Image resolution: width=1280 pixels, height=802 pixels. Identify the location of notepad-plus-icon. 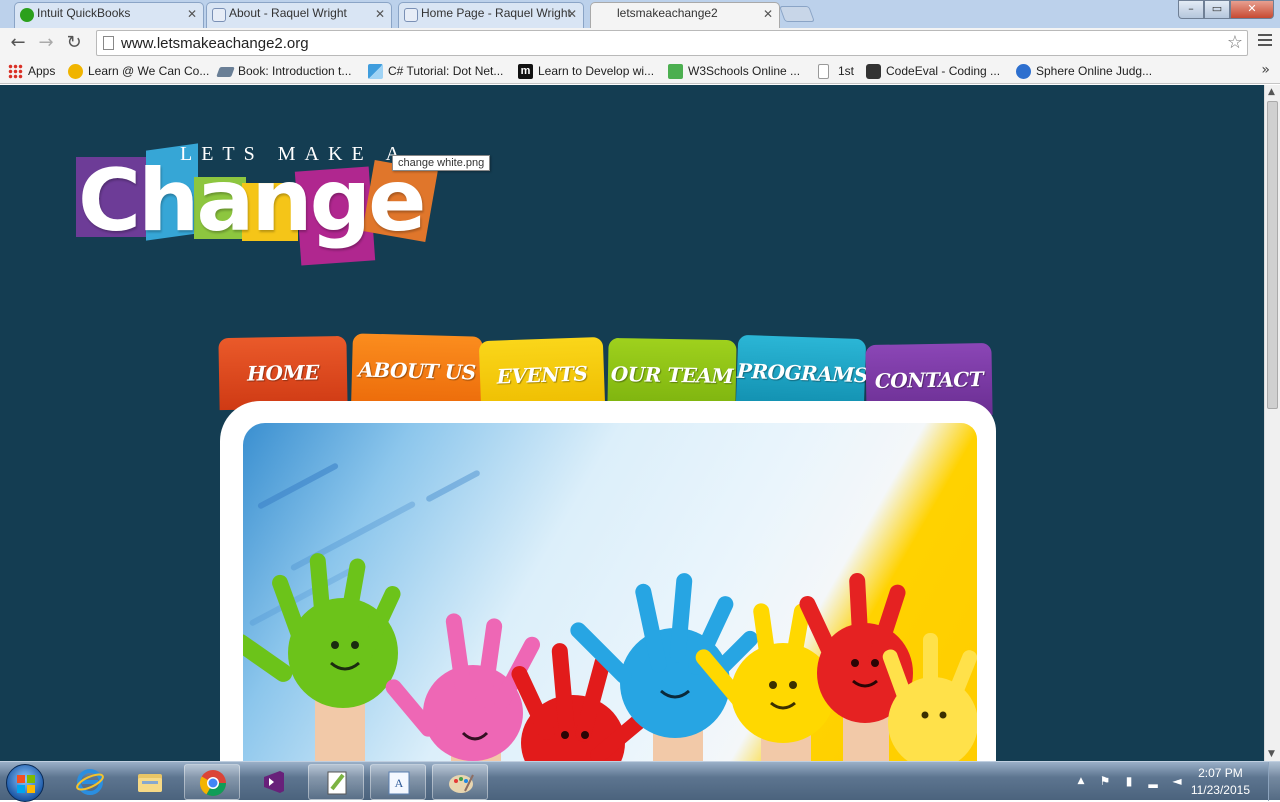
(337, 783).